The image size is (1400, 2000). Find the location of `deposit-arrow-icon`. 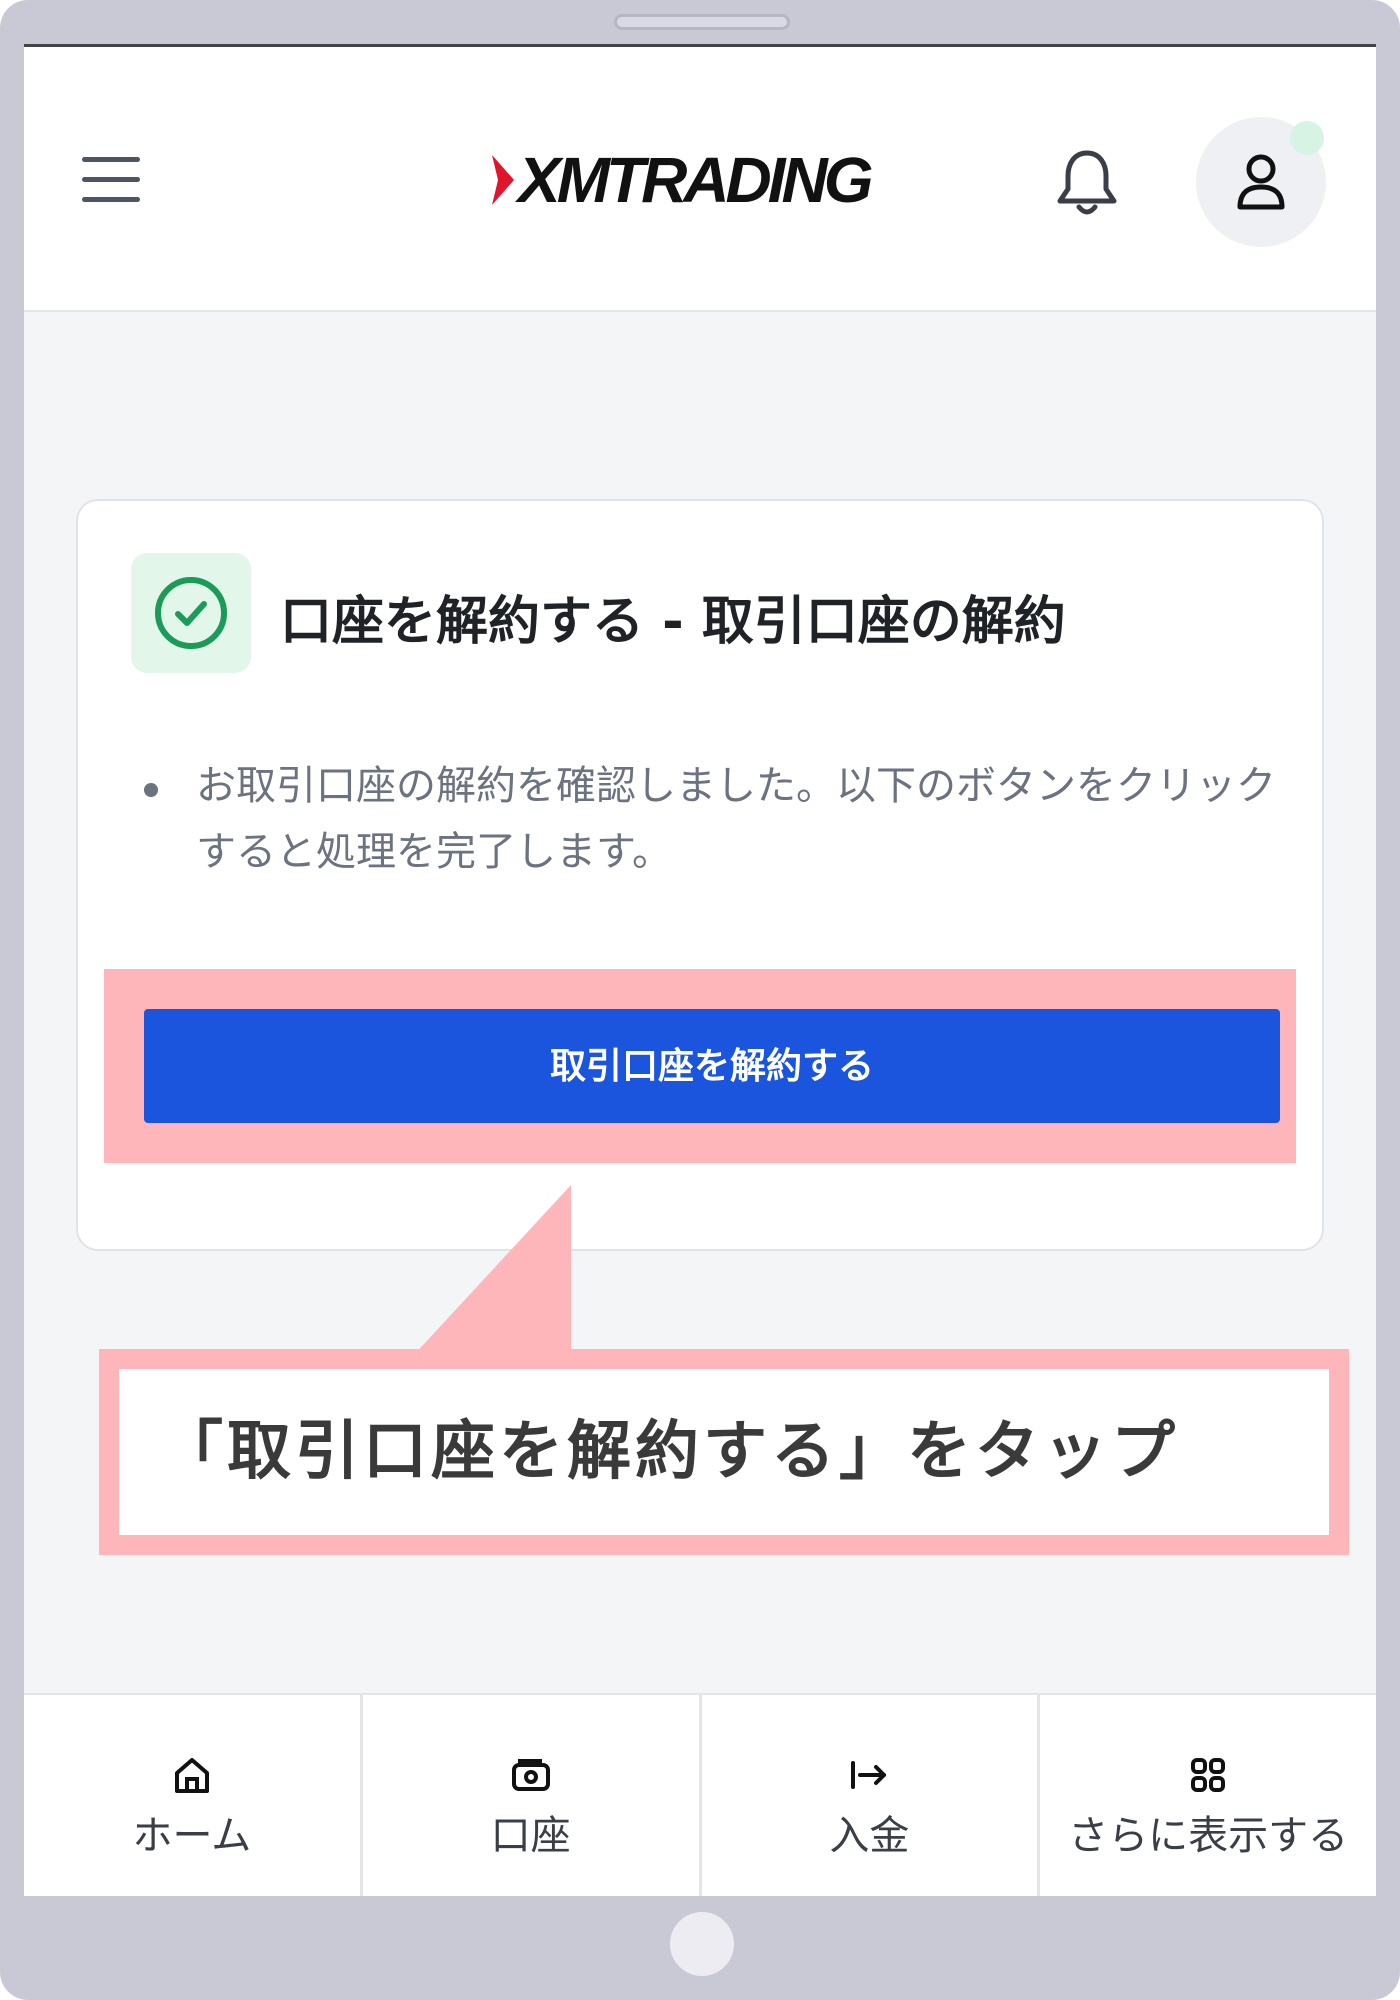

deposit-arrow-icon is located at coordinates (869, 1775).